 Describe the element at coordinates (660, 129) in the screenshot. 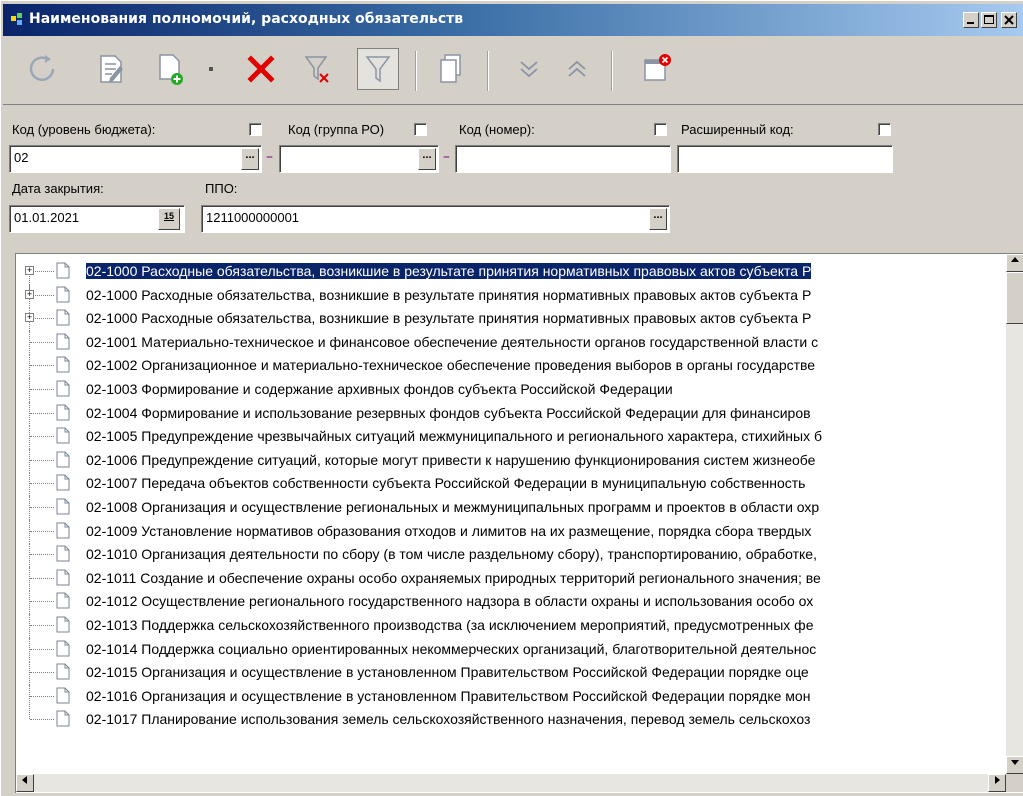

I see `number-code-checkbox` at that location.